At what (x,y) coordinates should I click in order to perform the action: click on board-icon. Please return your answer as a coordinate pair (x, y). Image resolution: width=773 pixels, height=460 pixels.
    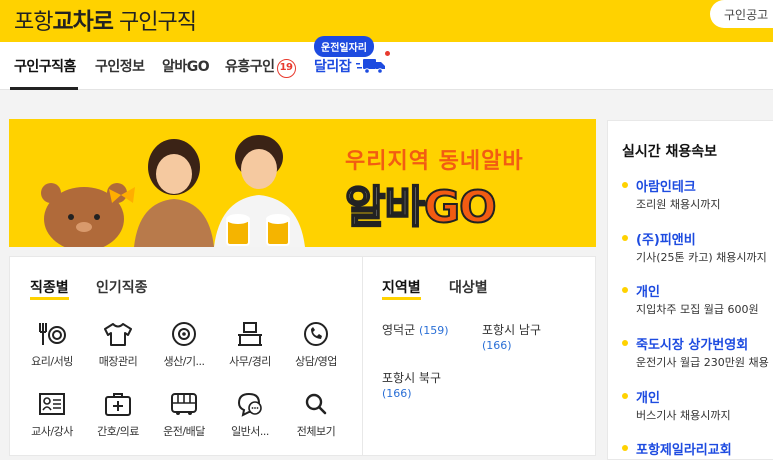
    Looking at the image, I should click on (52, 404).